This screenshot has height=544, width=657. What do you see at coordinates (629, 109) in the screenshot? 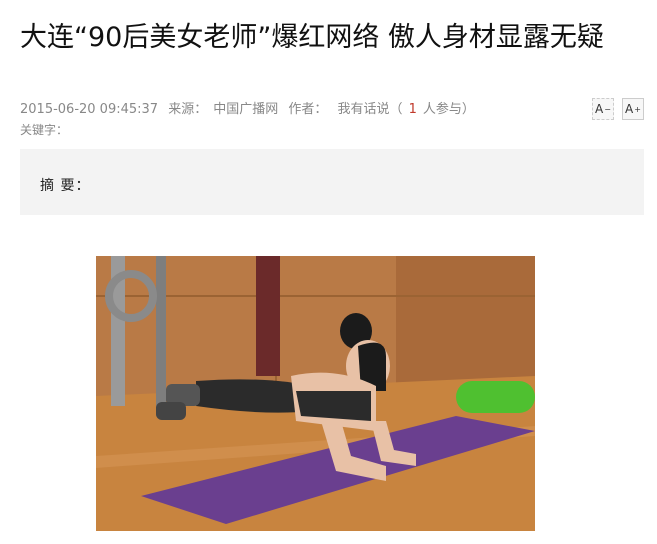
I see `font-increase-letter: A` at bounding box center [629, 109].